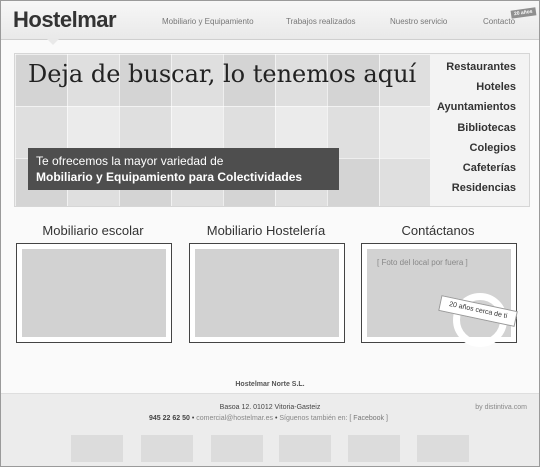 The width and height of the screenshot is (540, 467). I want to click on column-title-hosteleria: Mobiliario Hostelería, so click(266, 230).